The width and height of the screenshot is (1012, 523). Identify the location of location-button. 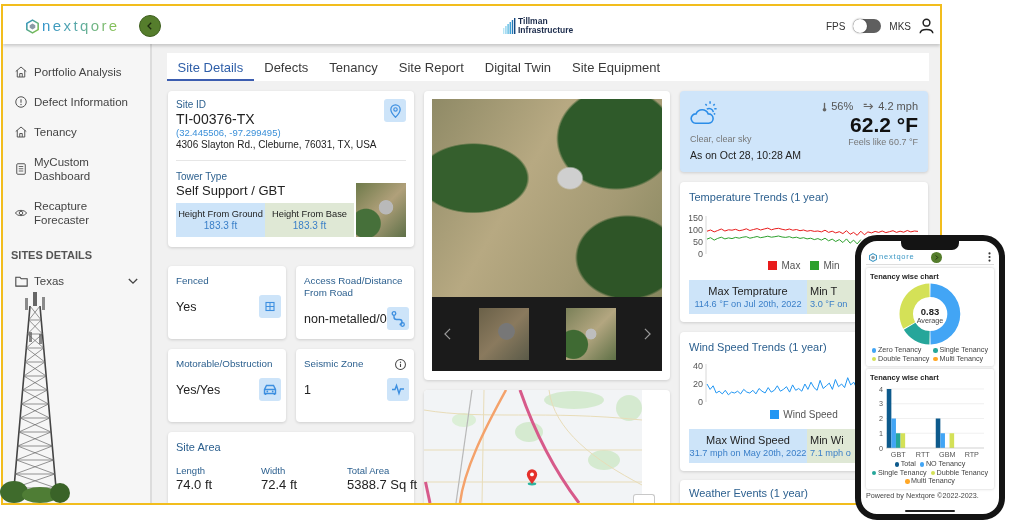
(395, 110).